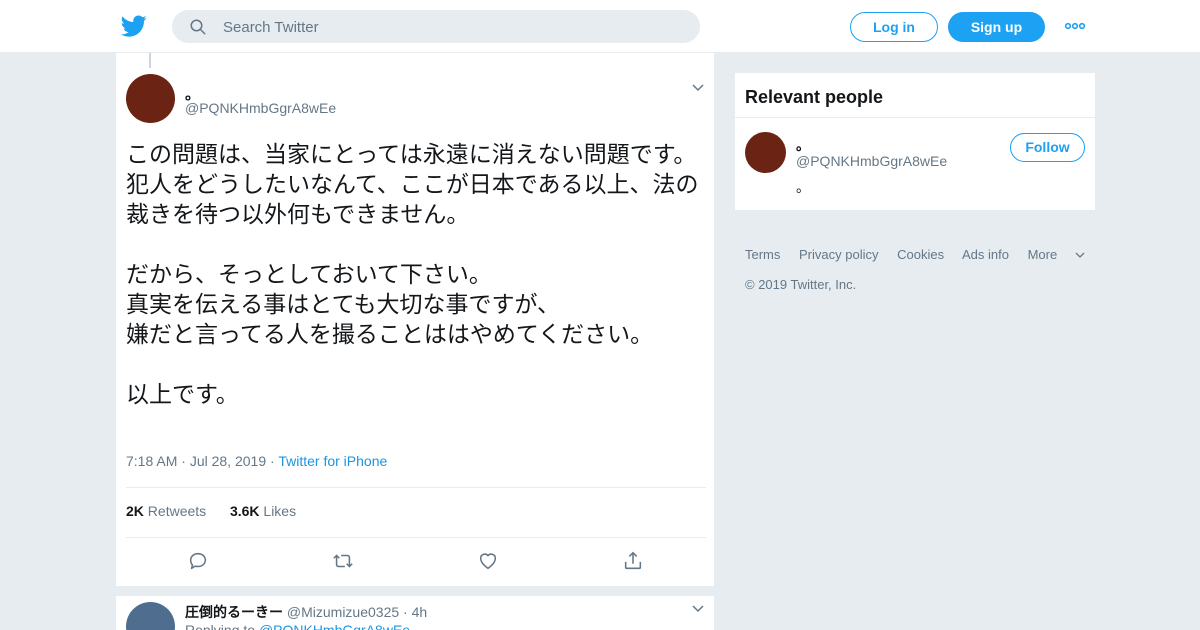 The height and width of the screenshot is (630, 1200). Describe the element at coordinates (985, 254) in the screenshot. I see `footer-link-ads: Ads info` at that location.